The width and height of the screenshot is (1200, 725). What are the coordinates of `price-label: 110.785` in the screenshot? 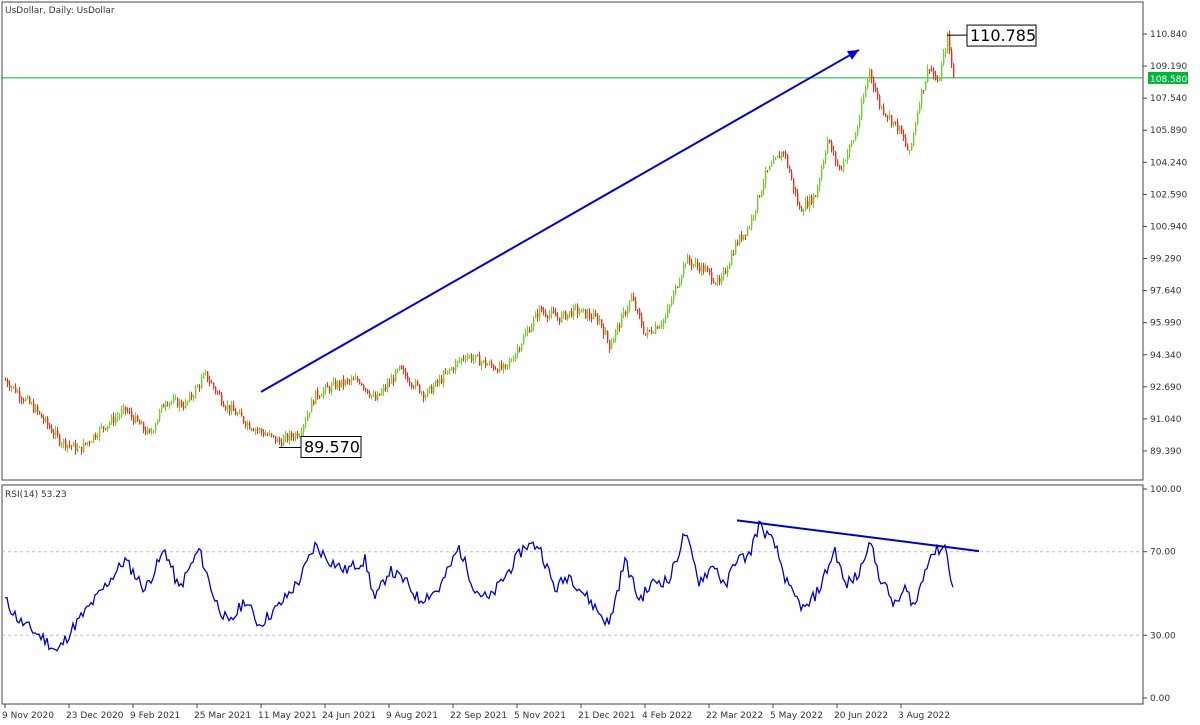 It's located at (1003, 35).